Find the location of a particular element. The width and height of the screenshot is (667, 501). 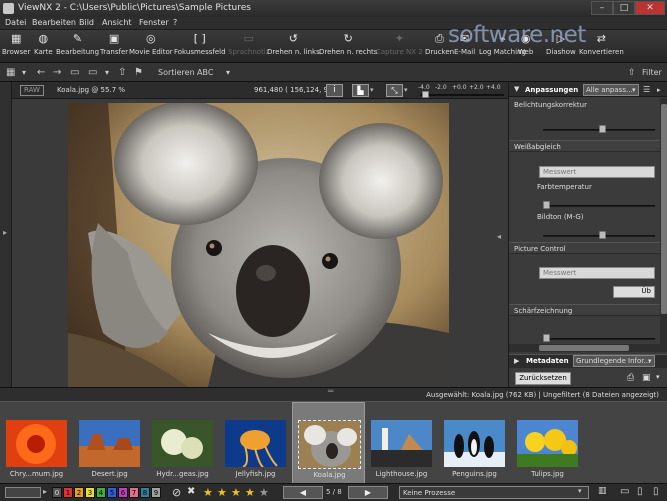

preset-chevron-icon: ▾ is located at coordinates (634, 90).